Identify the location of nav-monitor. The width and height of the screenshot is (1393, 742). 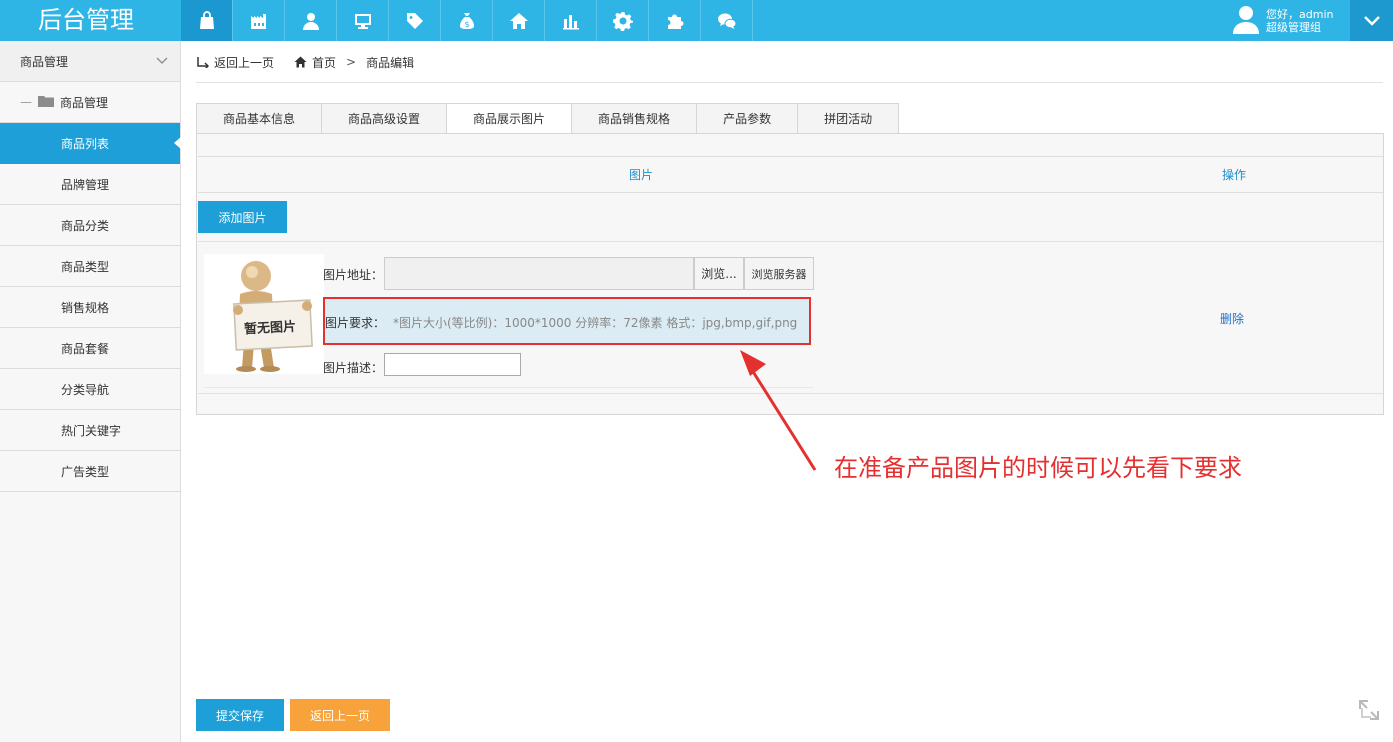
(363, 20).